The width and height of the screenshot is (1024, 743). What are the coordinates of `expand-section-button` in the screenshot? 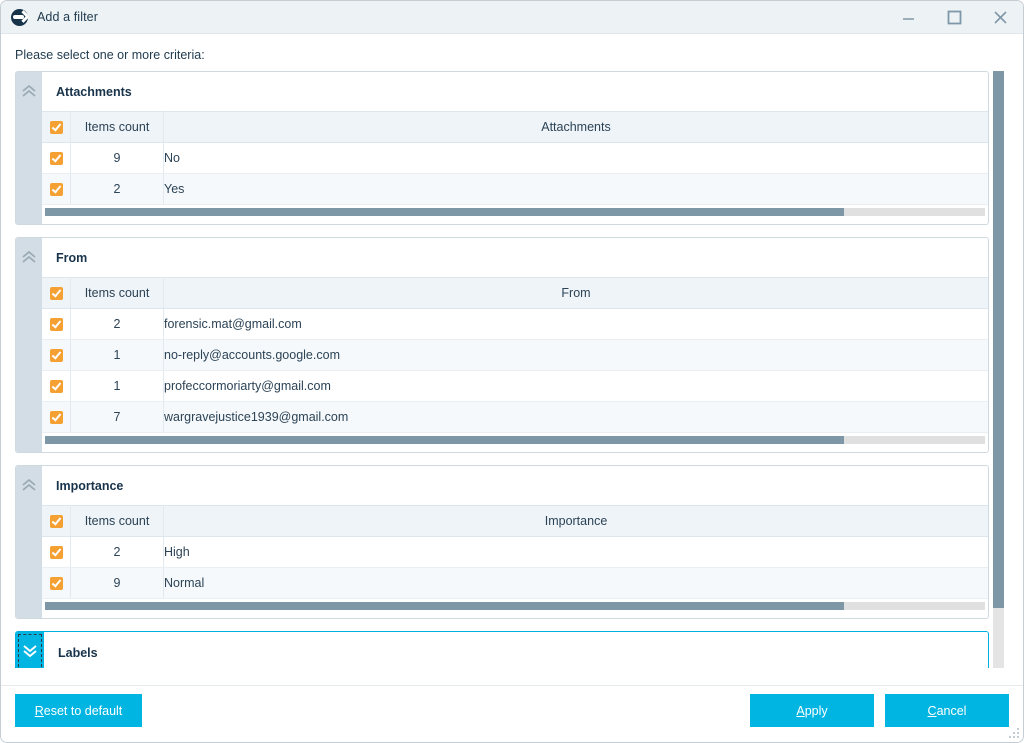 It's located at (30, 650).